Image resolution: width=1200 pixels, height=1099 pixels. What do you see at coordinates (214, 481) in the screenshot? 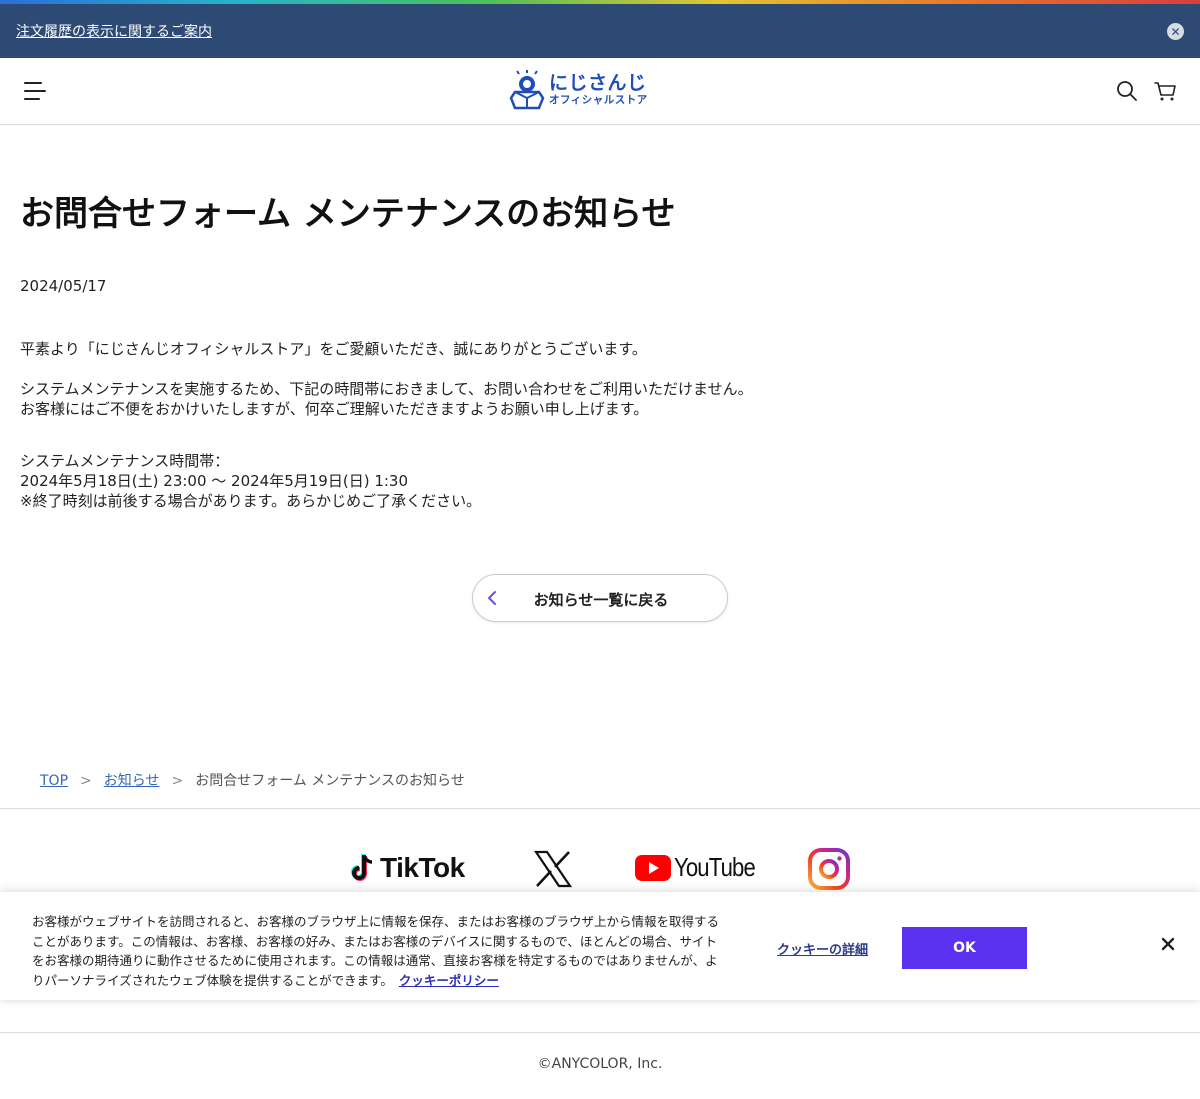
I see `maintenance-time: 2024年5月18日(土) 23:00 〜 2024年5月19日(日) 1:30` at bounding box center [214, 481].